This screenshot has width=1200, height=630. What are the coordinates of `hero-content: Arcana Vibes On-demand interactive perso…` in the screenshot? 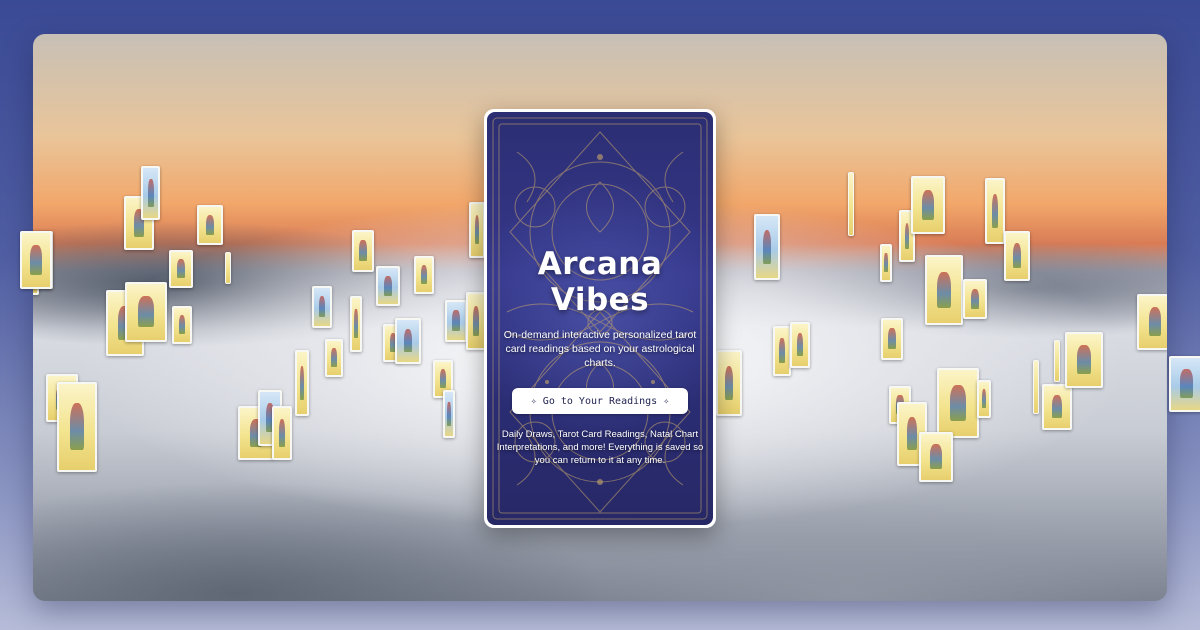 It's located at (600, 356).